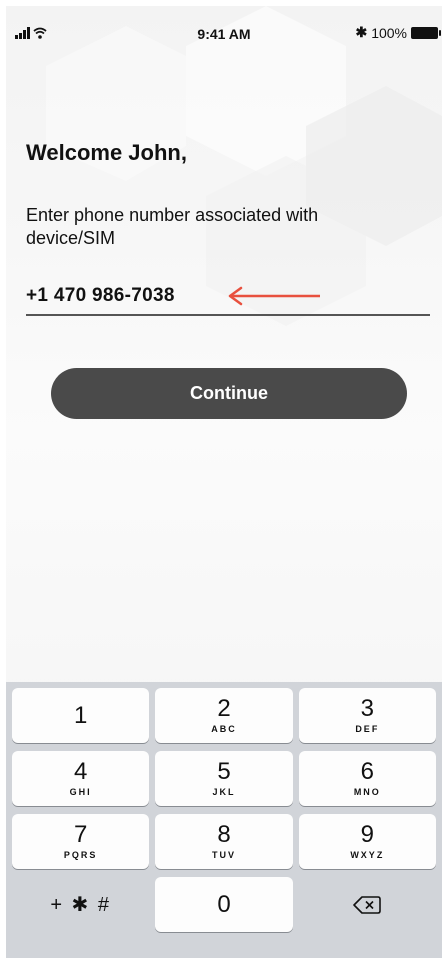 Image resolution: width=442 pixels, height=958 pixels. I want to click on delete-key, so click(367, 904).